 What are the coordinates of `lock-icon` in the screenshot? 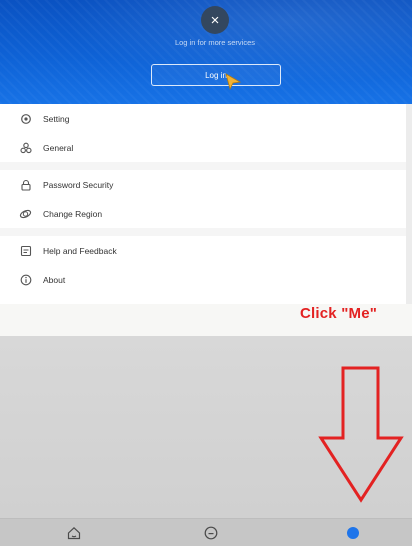 It's located at (25, 184).